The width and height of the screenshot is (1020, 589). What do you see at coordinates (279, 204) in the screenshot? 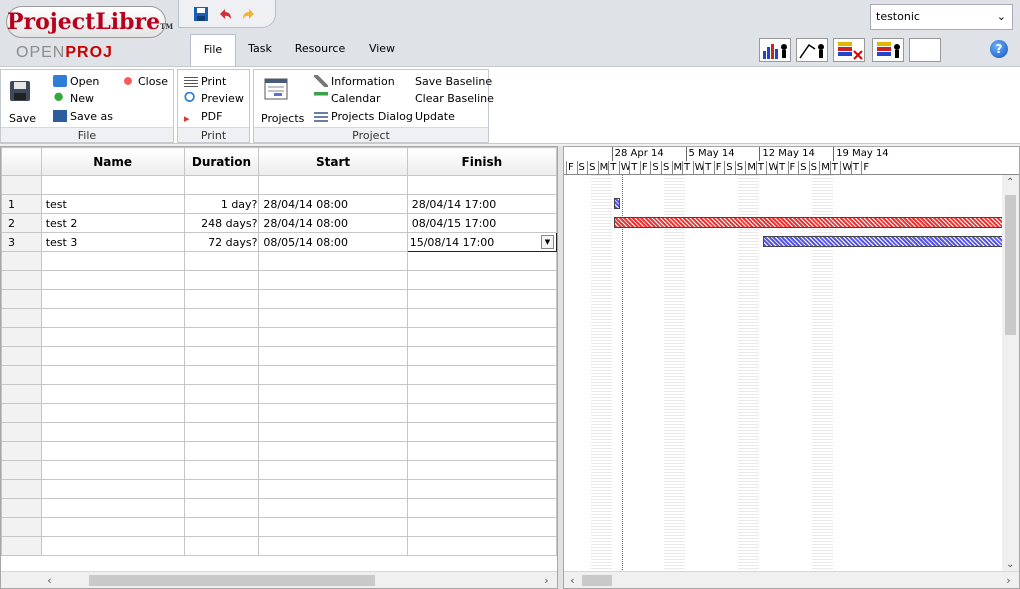
I see `table-row: 1 test 1 day? 28/04/14 08:00 28/04/14 17:00` at bounding box center [279, 204].